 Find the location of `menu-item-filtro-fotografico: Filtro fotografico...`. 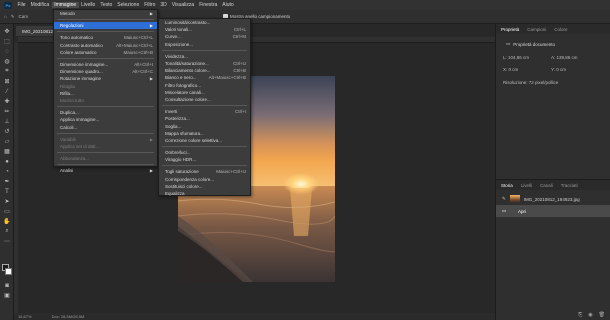

menu-item-filtro-fotografico: Filtro fotografico... is located at coordinates (204, 85).